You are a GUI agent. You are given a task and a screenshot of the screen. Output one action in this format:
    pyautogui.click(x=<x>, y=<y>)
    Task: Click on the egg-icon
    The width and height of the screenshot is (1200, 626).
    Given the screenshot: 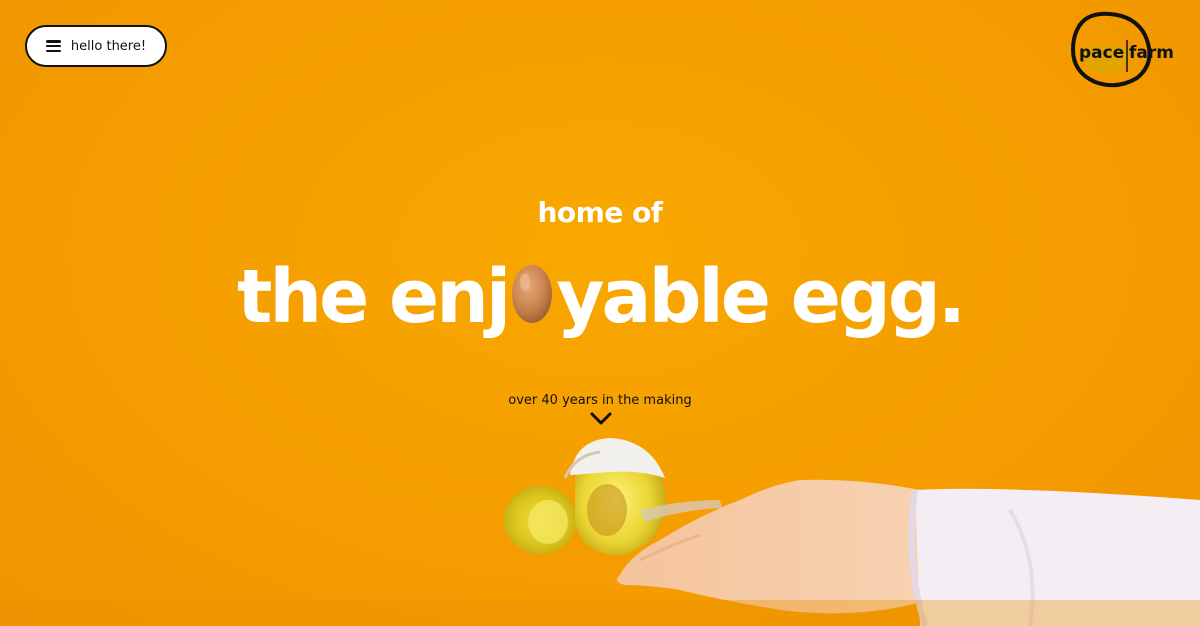 What is the action you would take?
    pyautogui.click(x=532, y=289)
    